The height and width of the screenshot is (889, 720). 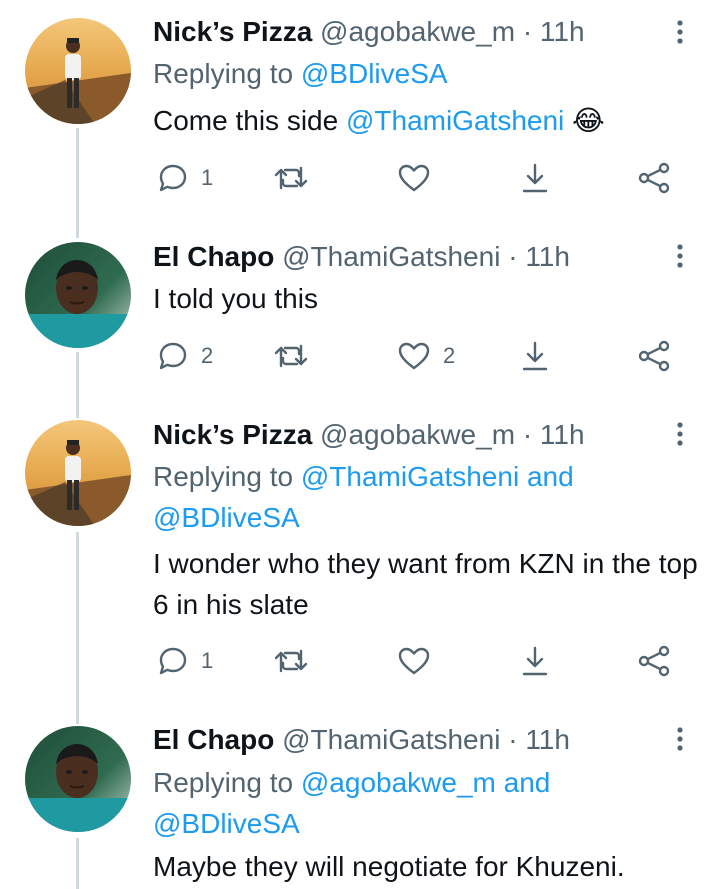 I want to click on reply-count: 2, so click(x=207, y=355).